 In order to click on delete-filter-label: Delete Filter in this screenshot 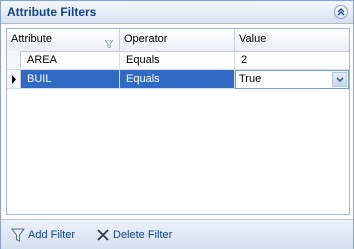, I will do `click(143, 235)`.